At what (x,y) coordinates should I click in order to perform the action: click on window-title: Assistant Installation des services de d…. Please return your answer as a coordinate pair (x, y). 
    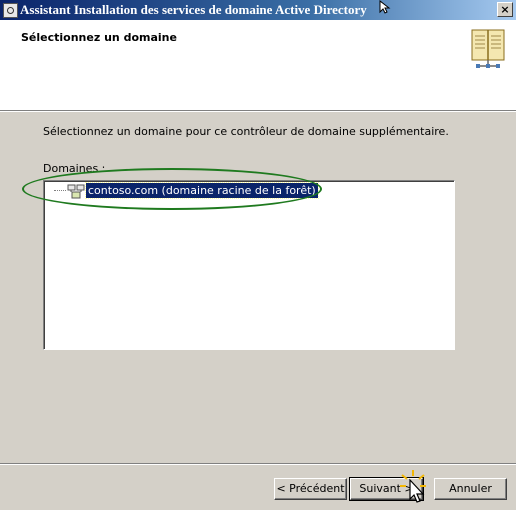
    Looking at the image, I should click on (193, 9).